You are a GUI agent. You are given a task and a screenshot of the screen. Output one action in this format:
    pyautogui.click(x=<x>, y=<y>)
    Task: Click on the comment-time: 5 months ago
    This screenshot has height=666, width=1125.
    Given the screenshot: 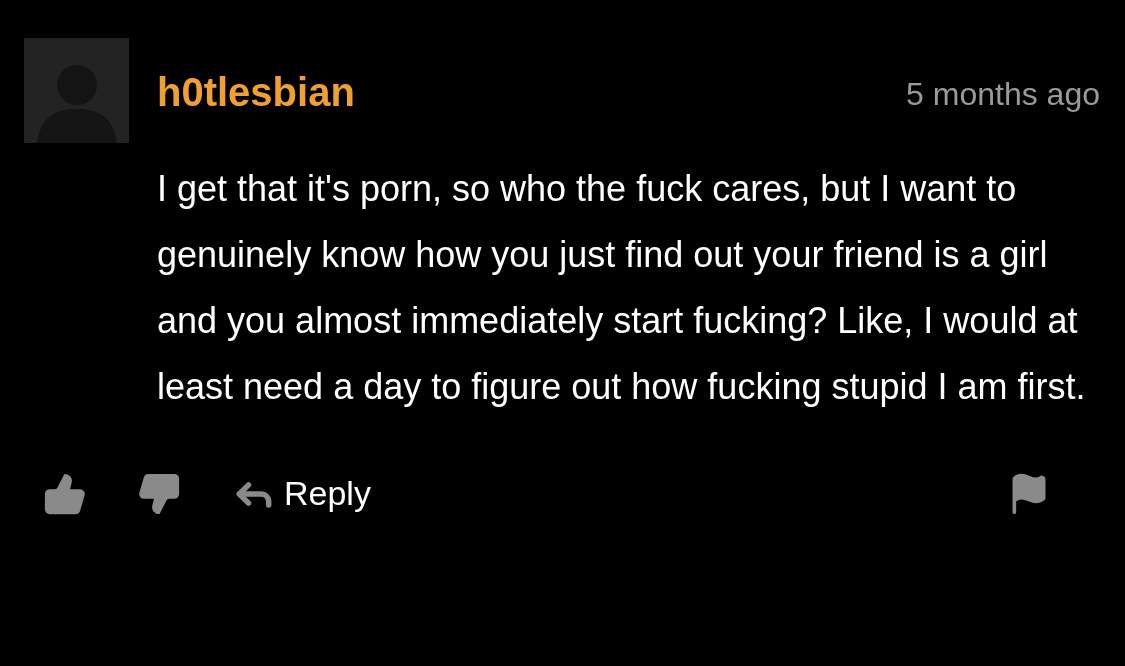 What is the action you would take?
    pyautogui.click(x=1003, y=94)
    